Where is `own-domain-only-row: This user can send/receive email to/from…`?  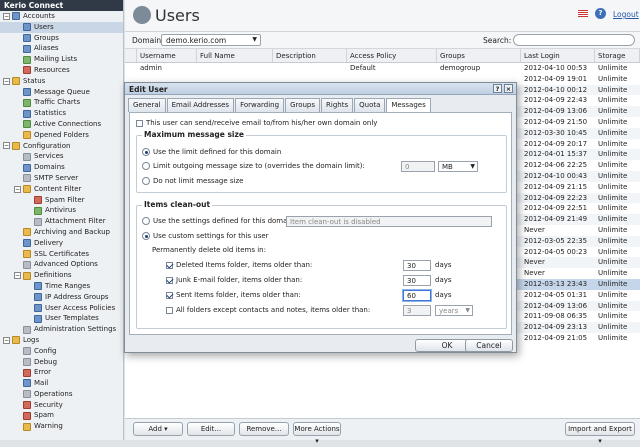
own-domain-only-row: This user can send/receive email to/from… is located at coordinates (256, 123).